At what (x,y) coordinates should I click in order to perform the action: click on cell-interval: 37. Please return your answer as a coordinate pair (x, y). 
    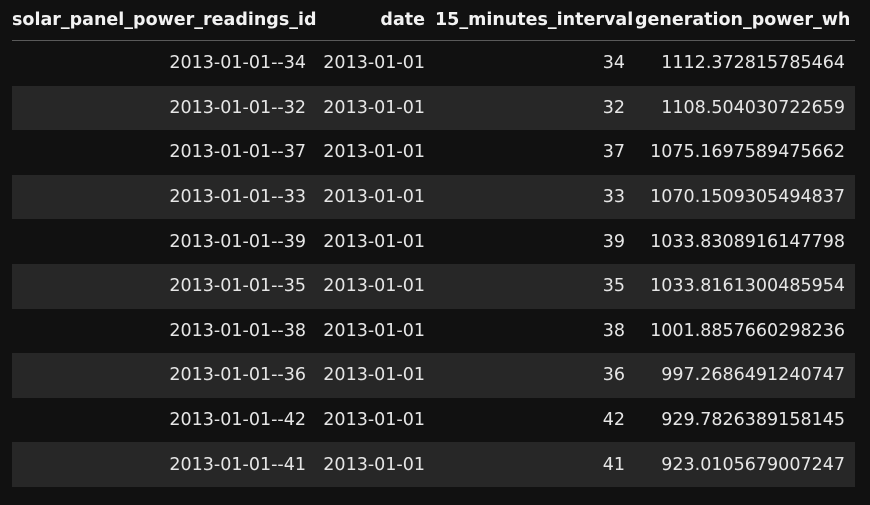
    Looking at the image, I should click on (613, 152).